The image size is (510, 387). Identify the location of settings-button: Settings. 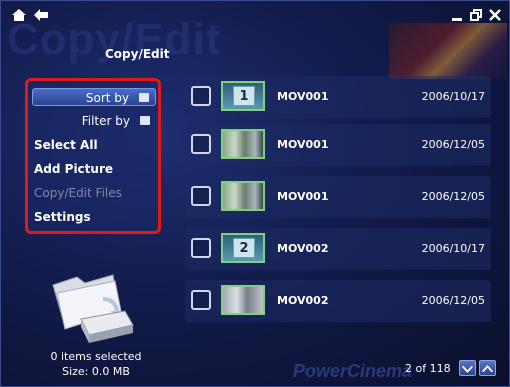
(96, 220).